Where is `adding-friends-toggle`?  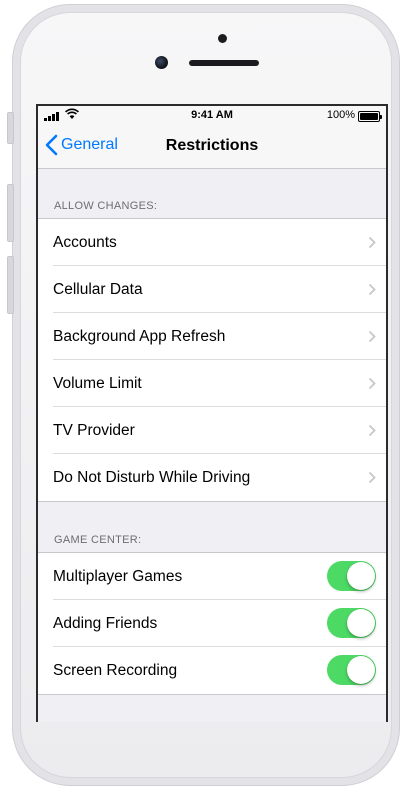 adding-friends-toggle is located at coordinates (351, 623).